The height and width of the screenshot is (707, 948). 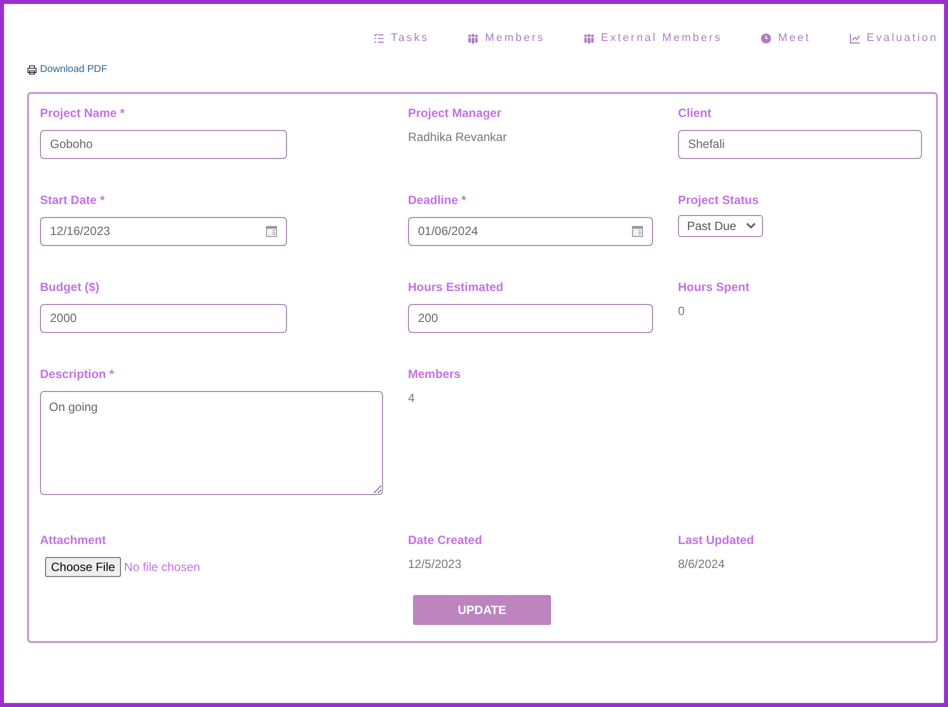 What do you see at coordinates (751, 225) in the screenshot?
I see `chevron-down-icon` at bounding box center [751, 225].